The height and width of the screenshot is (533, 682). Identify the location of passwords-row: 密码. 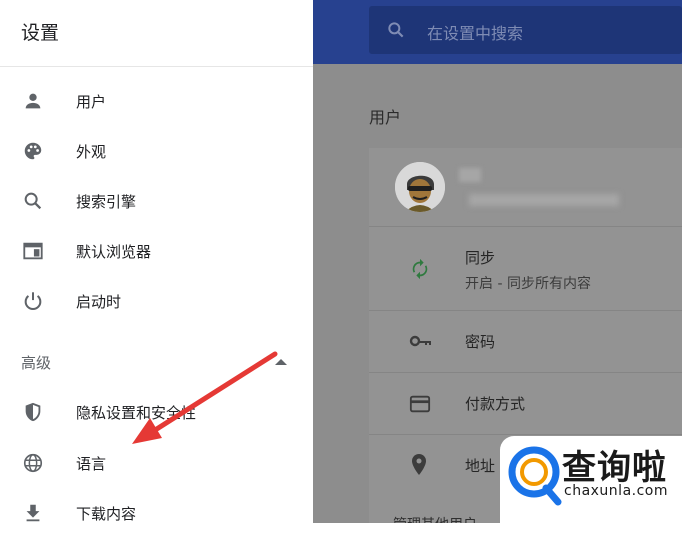
(525, 341).